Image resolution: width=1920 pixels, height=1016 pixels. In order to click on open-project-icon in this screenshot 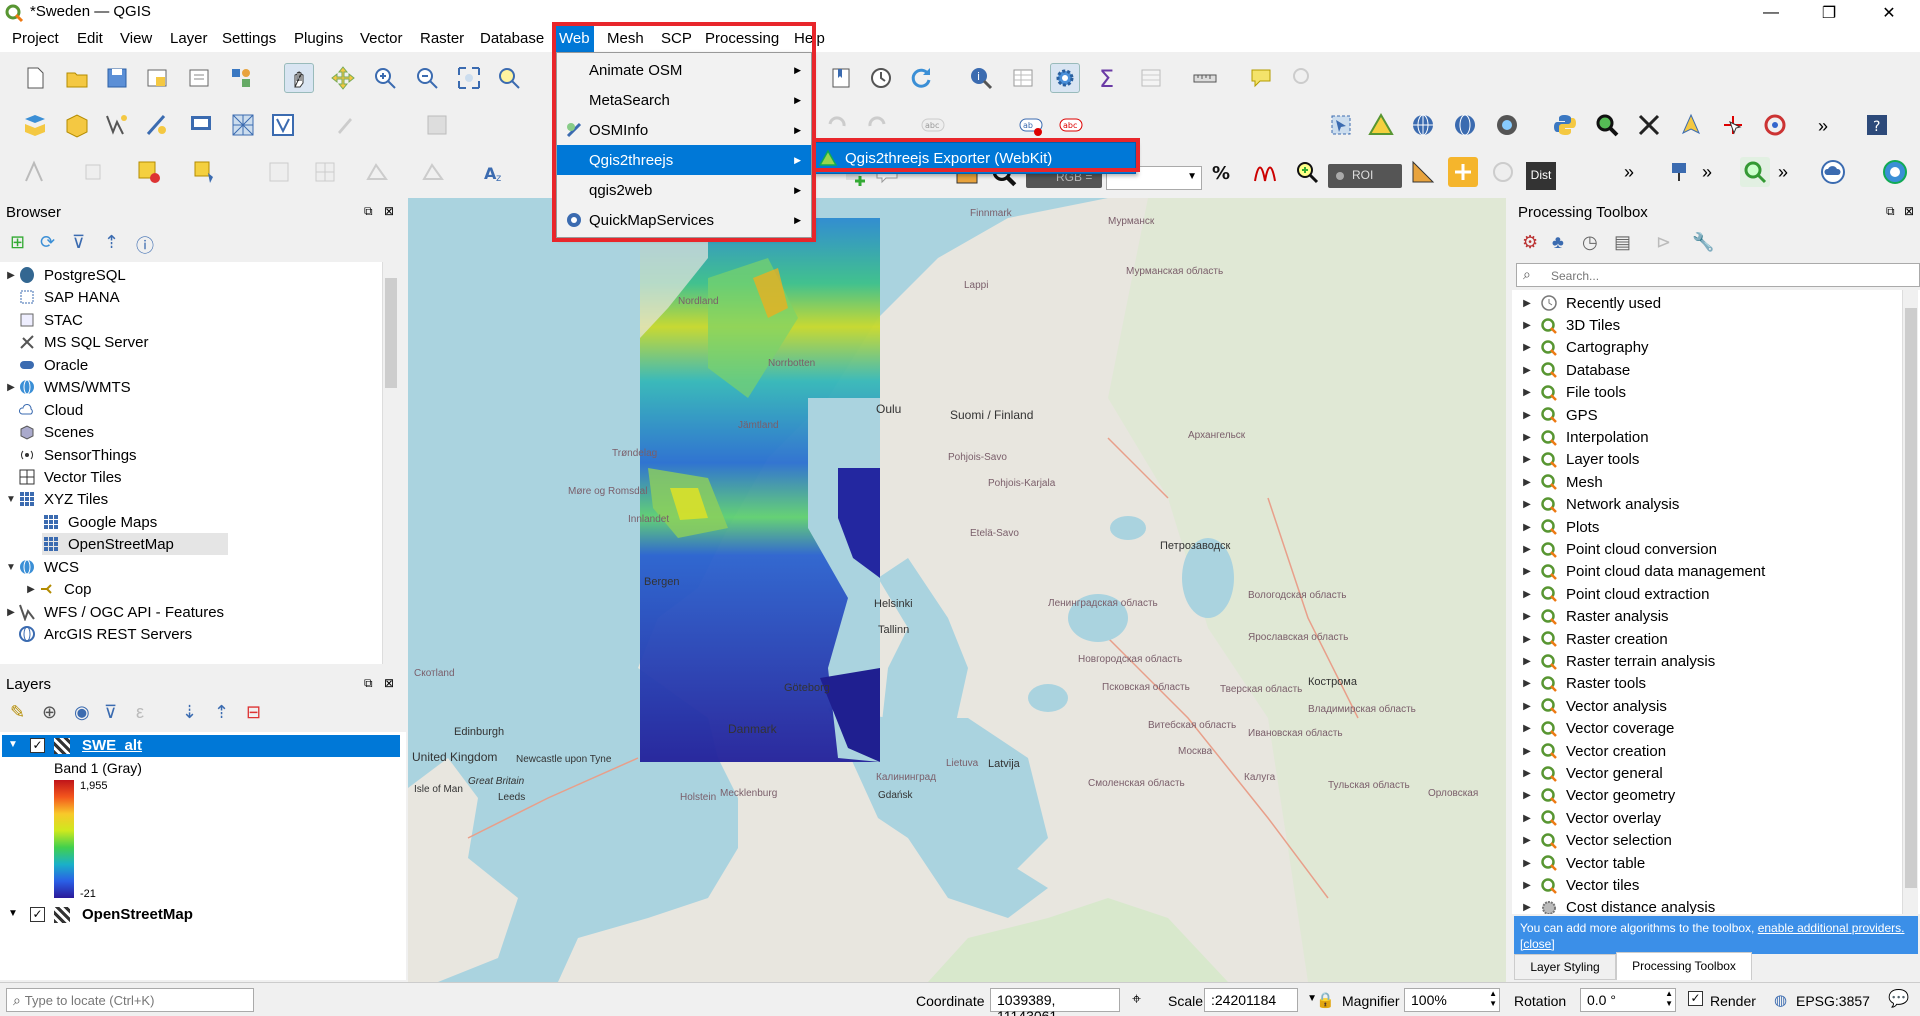, I will do `click(77, 78)`.